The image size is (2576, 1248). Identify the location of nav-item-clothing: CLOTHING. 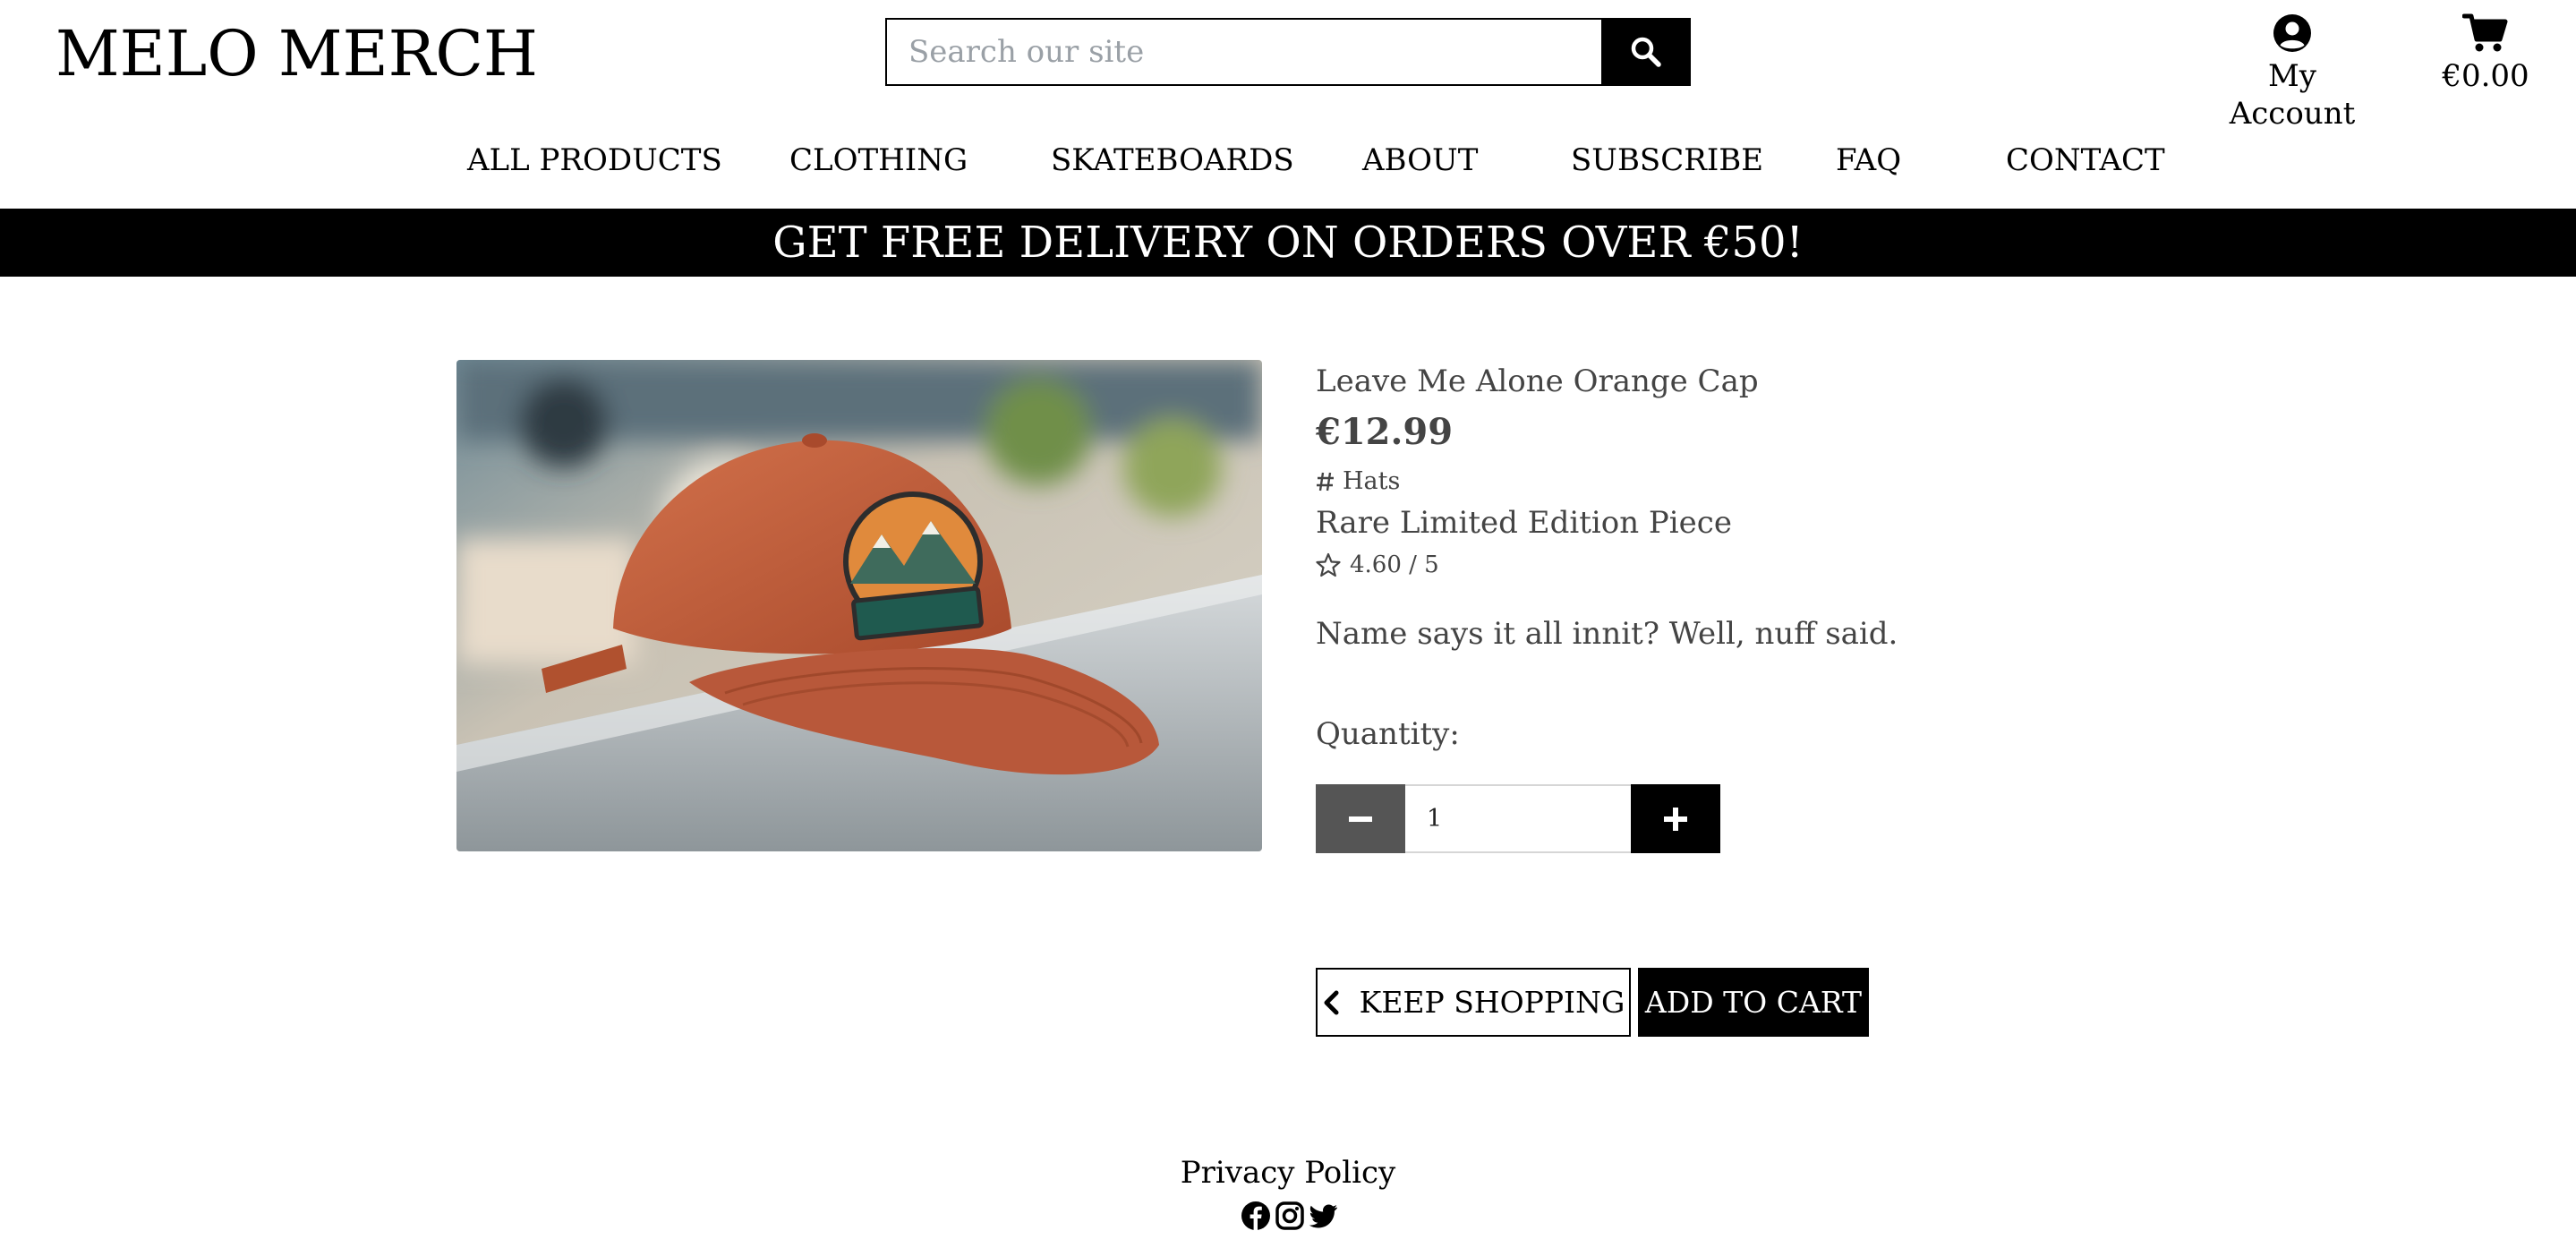
(878, 160).